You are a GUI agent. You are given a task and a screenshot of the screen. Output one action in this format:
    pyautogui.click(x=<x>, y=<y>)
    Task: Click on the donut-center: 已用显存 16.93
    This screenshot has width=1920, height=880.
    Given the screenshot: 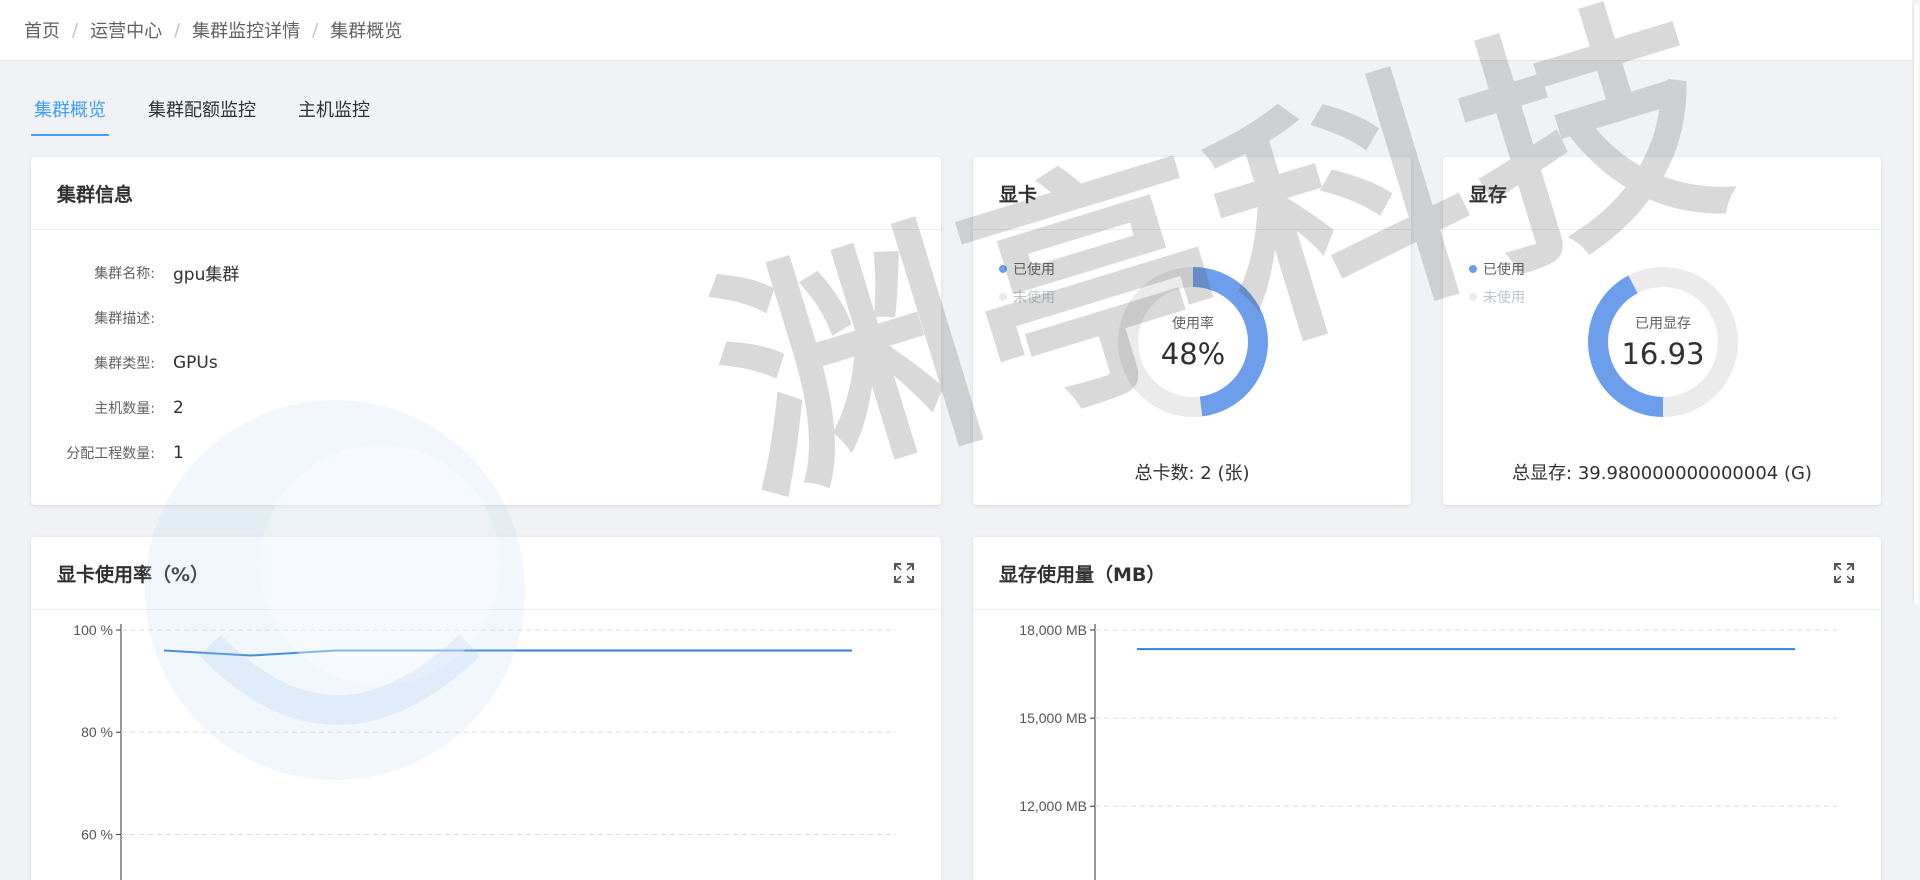 What is the action you would take?
    pyautogui.click(x=1663, y=342)
    